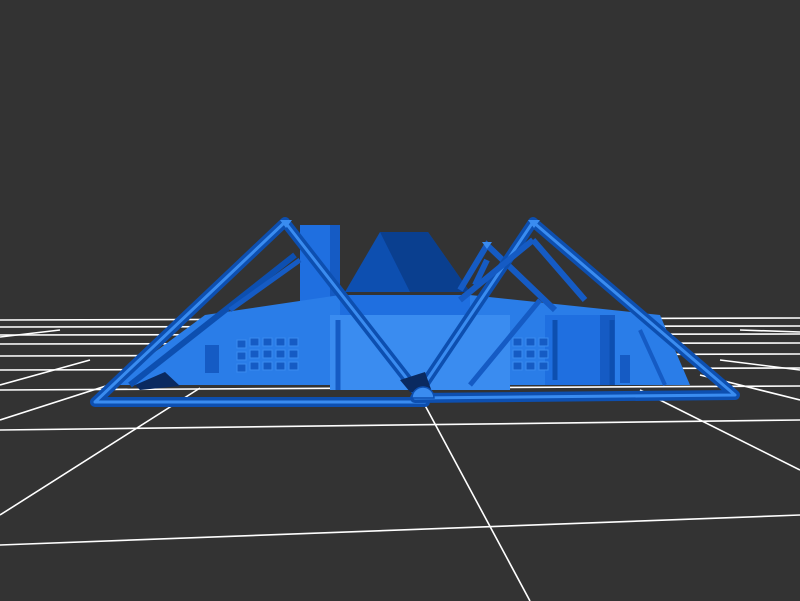  Describe the element at coordinates (212, 359) in the screenshot. I see `left-door` at that location.